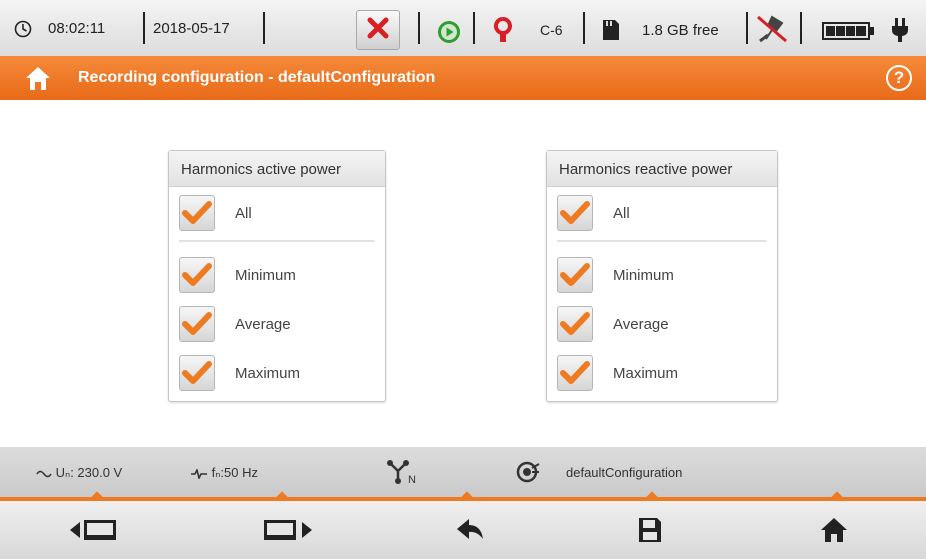  What do you see at coordinates (449, 34) in the screenshot?
I see `play-icon` at bounding box center [449, 34].